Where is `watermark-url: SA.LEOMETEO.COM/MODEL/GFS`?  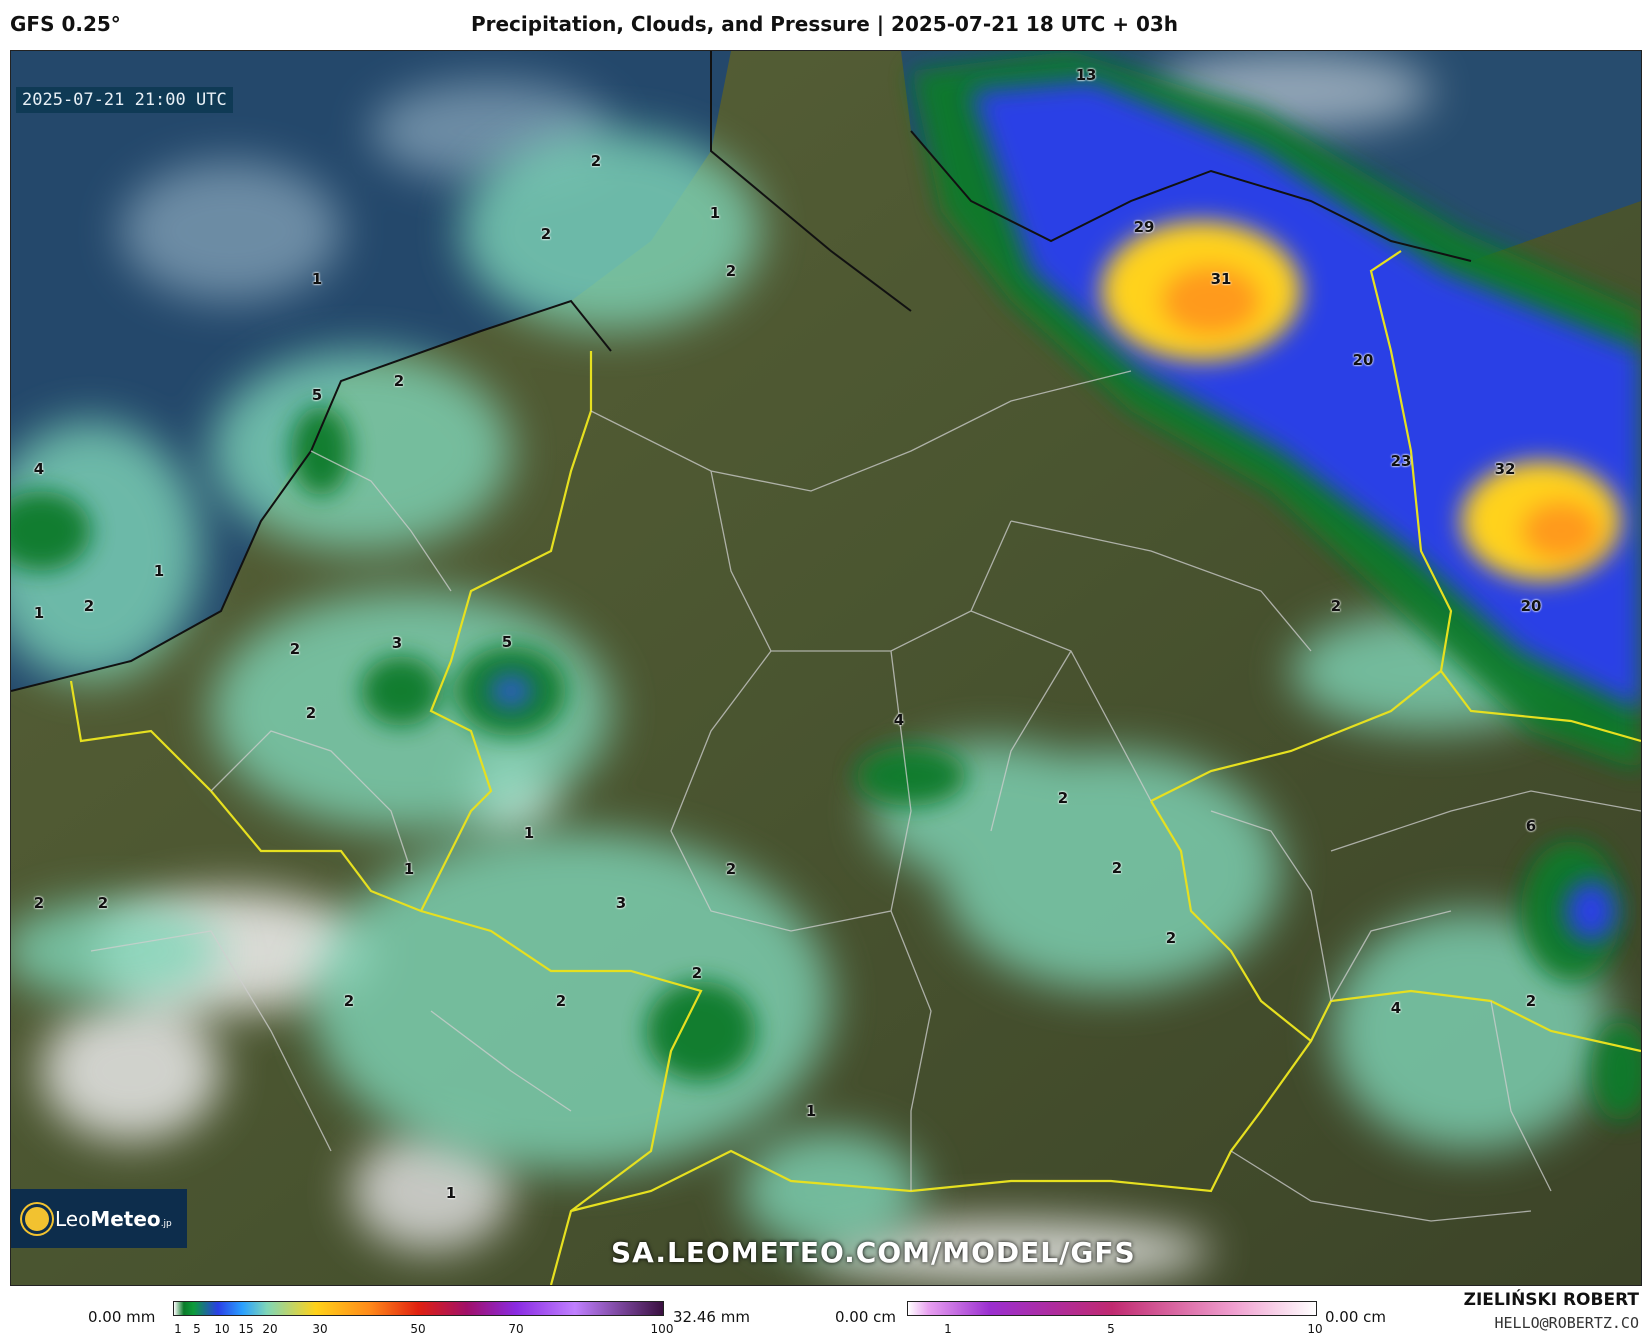 watermark-url: SA.LEOMETEO.COM/MODEL/GFS is located at coordinates (873, 1252).